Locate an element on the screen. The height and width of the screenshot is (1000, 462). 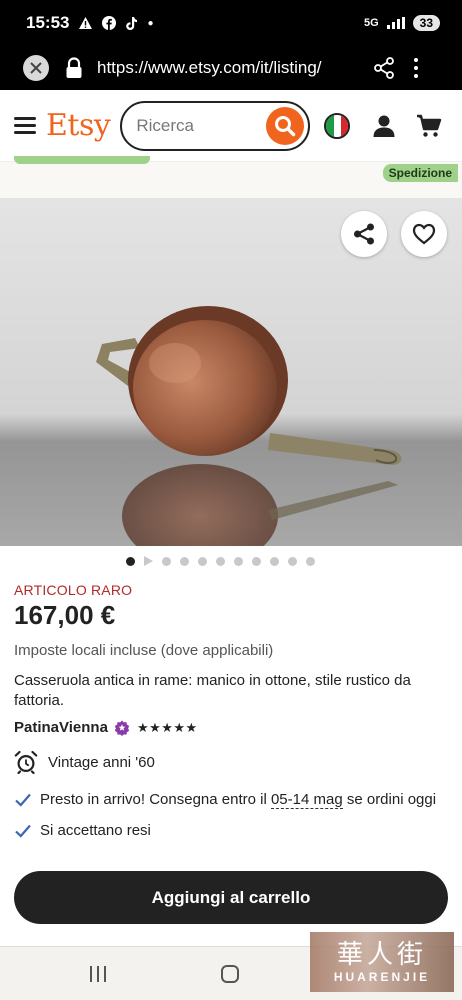
search-bar is located at coordinates (215, 125).